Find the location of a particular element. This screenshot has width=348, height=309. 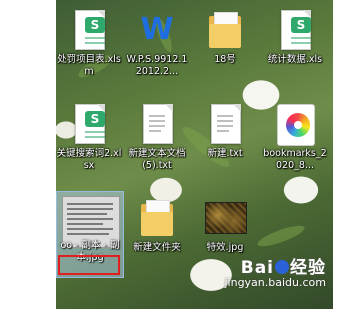

desktop-icon-folder-18: 18号 is located at coordinates (225, 37).